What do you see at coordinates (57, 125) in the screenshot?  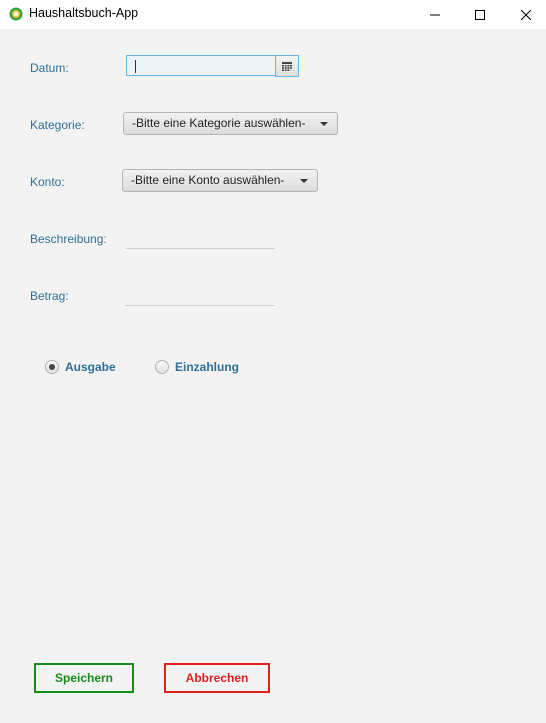 I see `kategorie-label: Kategorie:` at bounding box center [57, 125].